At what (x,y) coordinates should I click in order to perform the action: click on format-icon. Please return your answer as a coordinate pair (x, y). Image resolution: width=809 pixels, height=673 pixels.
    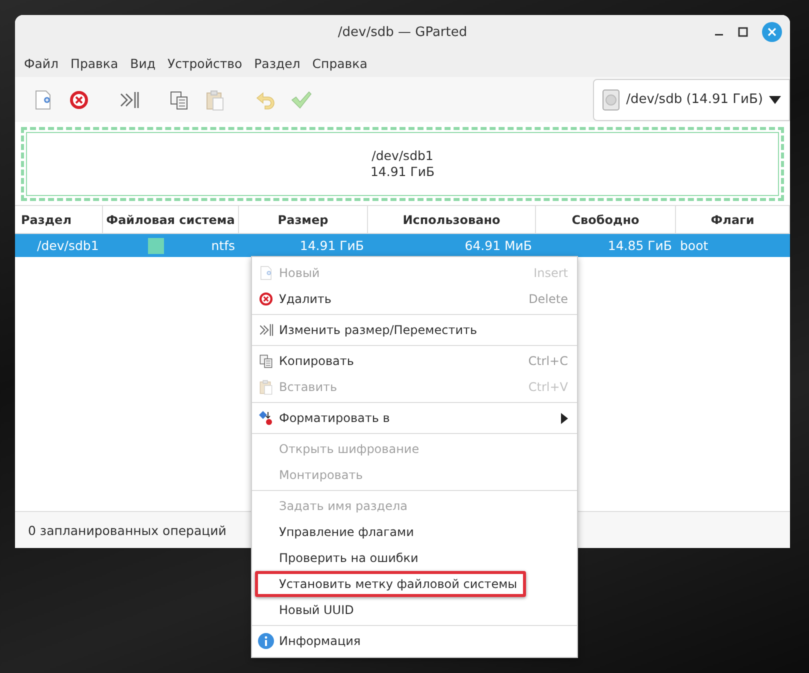
    Looking at the image, I should click on (266, 418).